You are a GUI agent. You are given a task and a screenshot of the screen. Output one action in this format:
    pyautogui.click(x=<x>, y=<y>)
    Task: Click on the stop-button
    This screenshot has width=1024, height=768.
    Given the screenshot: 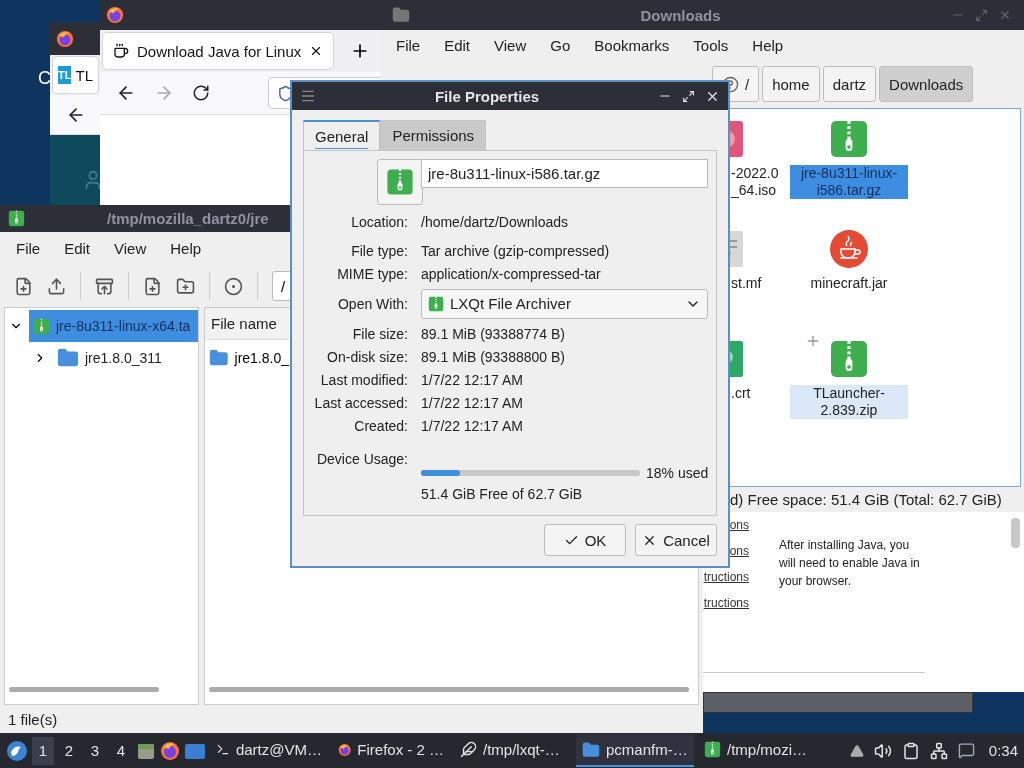 What is the action you would take?
    pyautogui.click(x=233, y=286)
    